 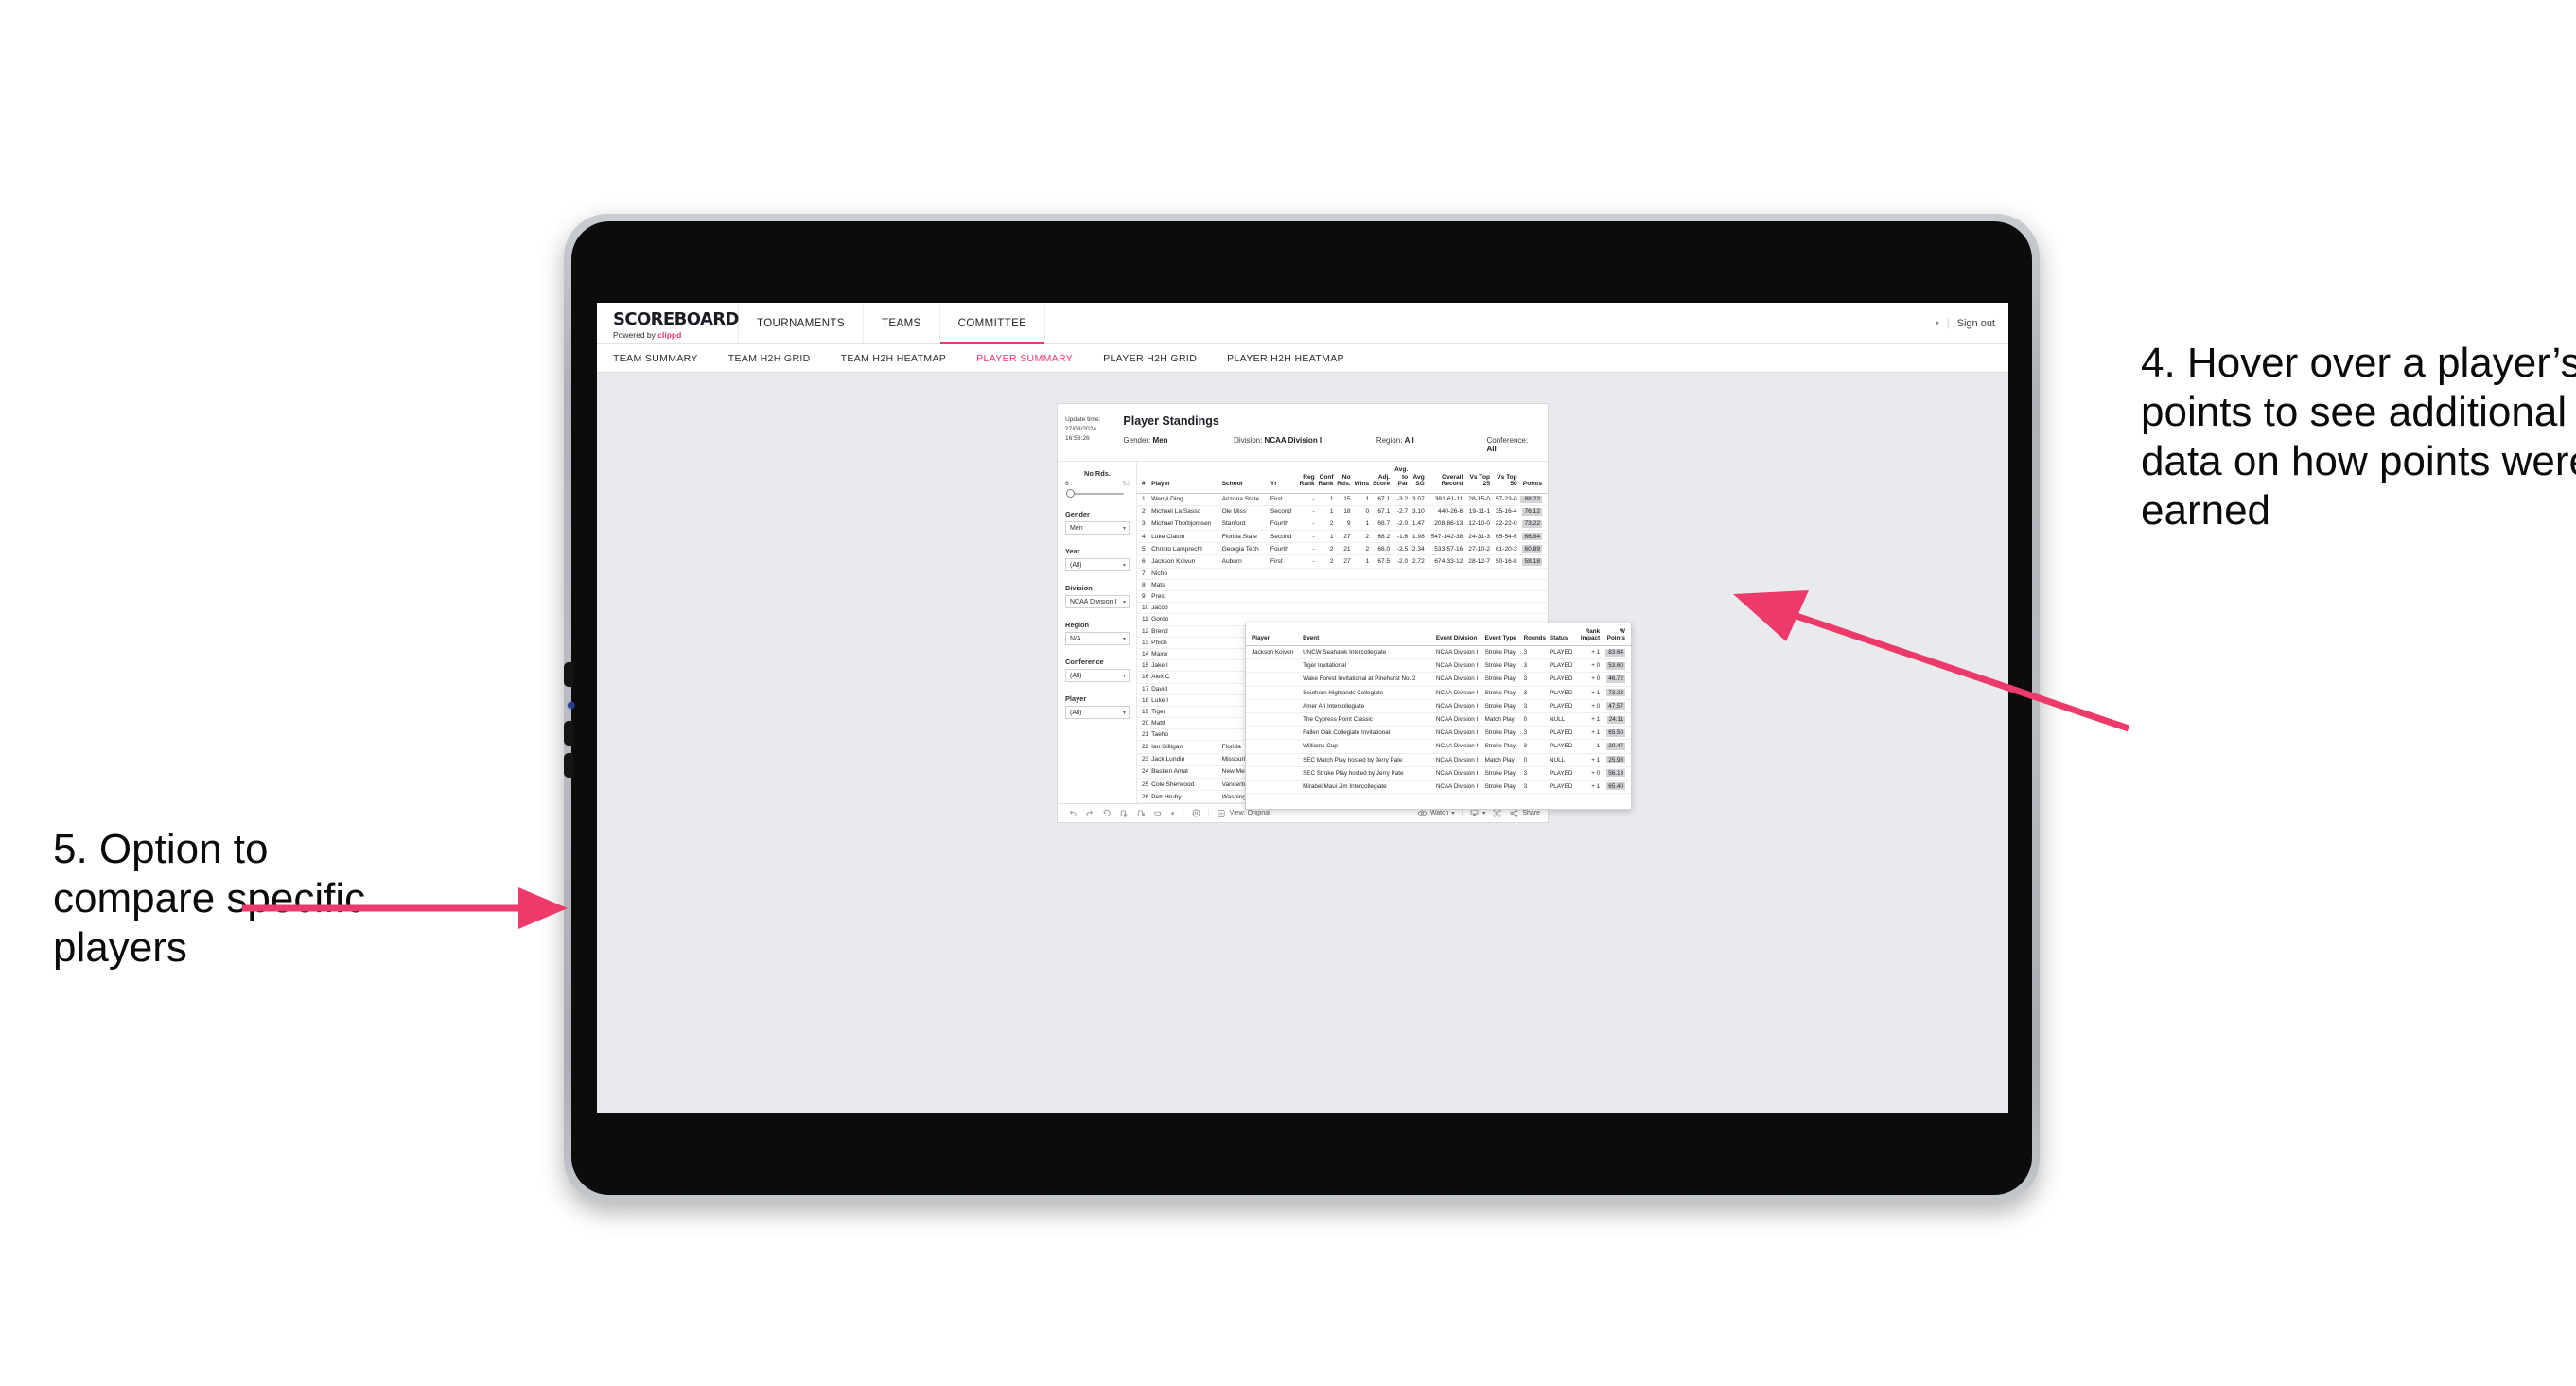 I want to click on cell-points: 76.12, so click(x=1532, y=512).